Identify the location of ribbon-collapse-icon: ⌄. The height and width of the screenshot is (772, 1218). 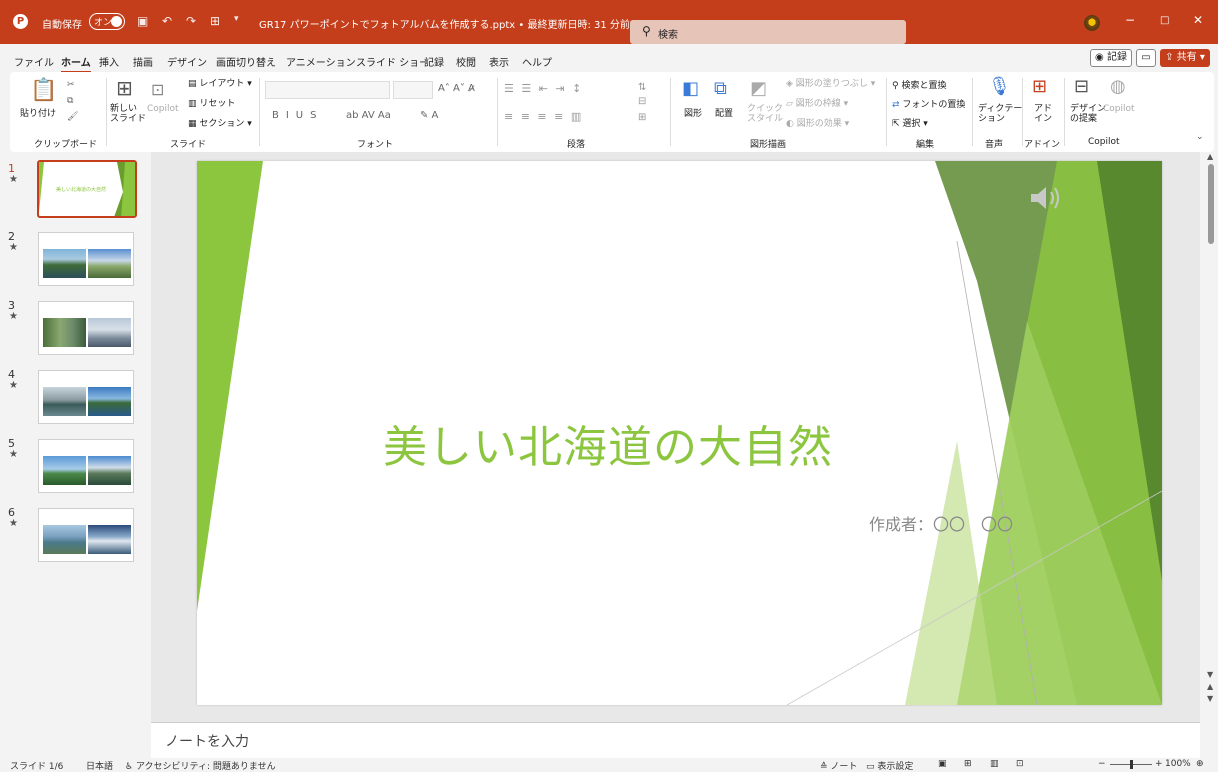
(1200, 137).